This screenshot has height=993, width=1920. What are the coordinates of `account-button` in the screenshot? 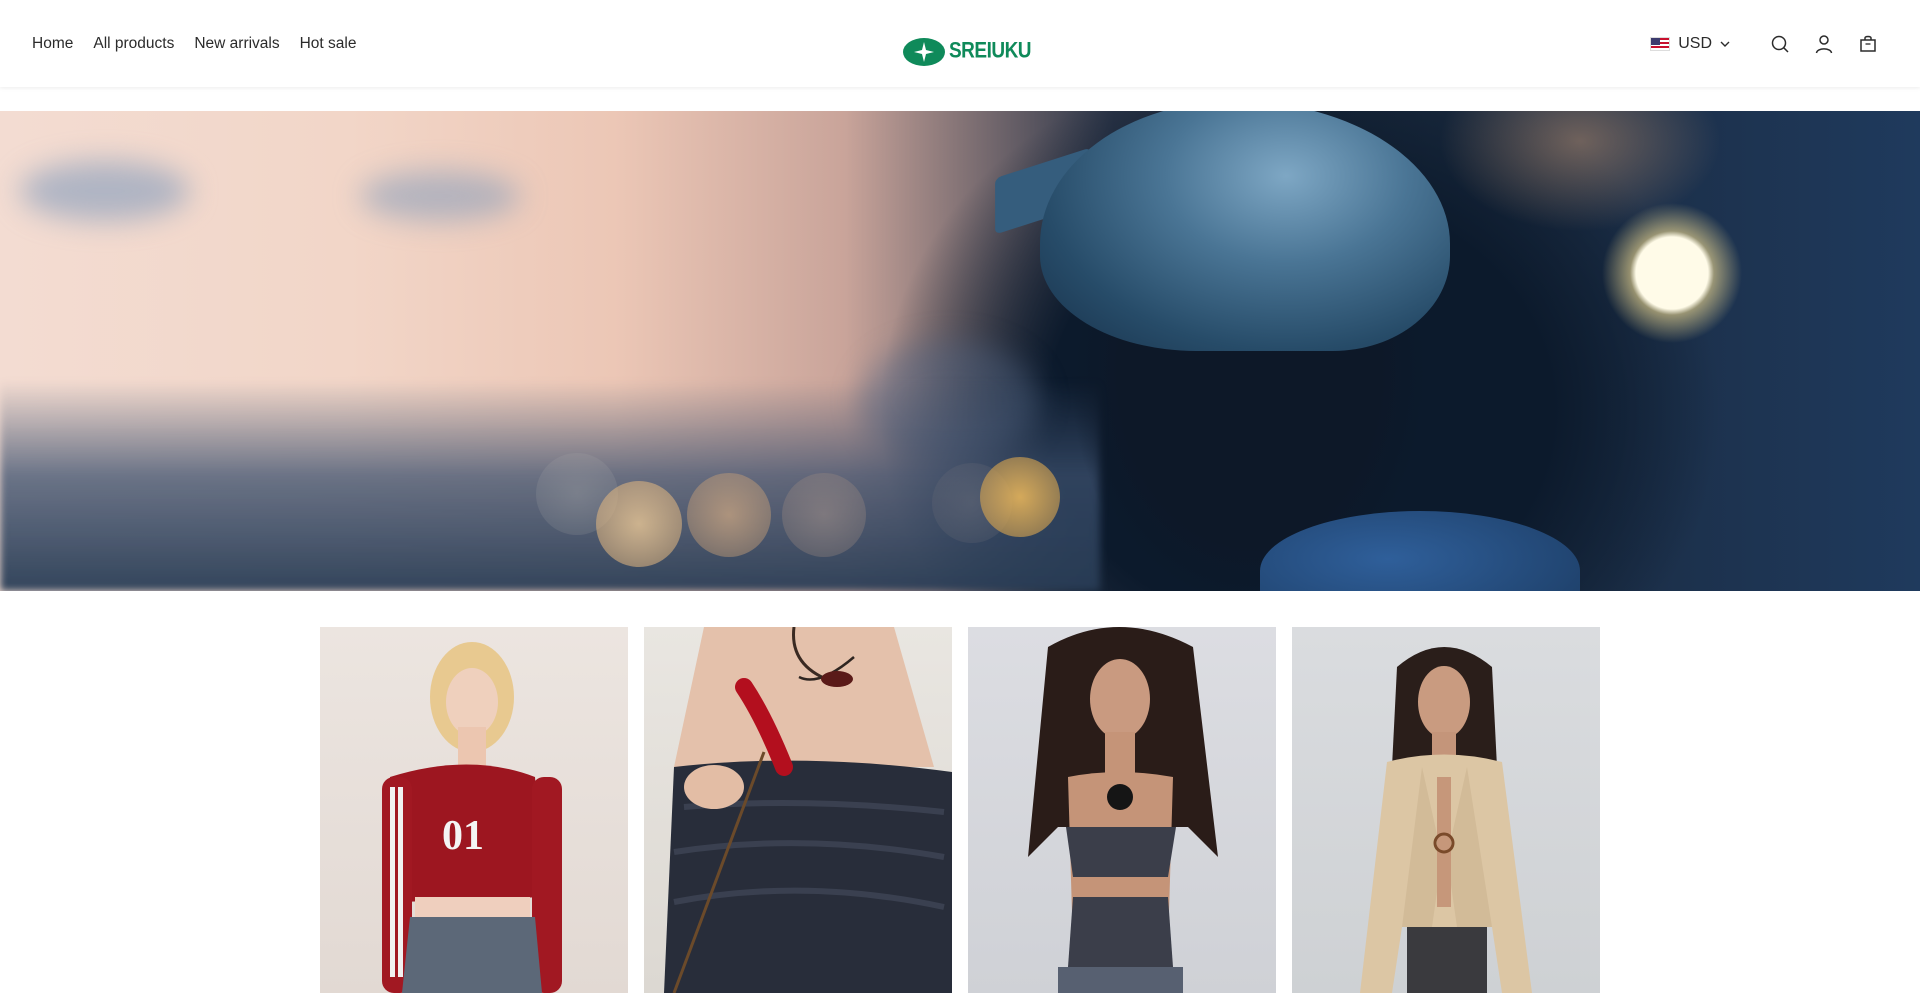 It's located at (1824, 44).